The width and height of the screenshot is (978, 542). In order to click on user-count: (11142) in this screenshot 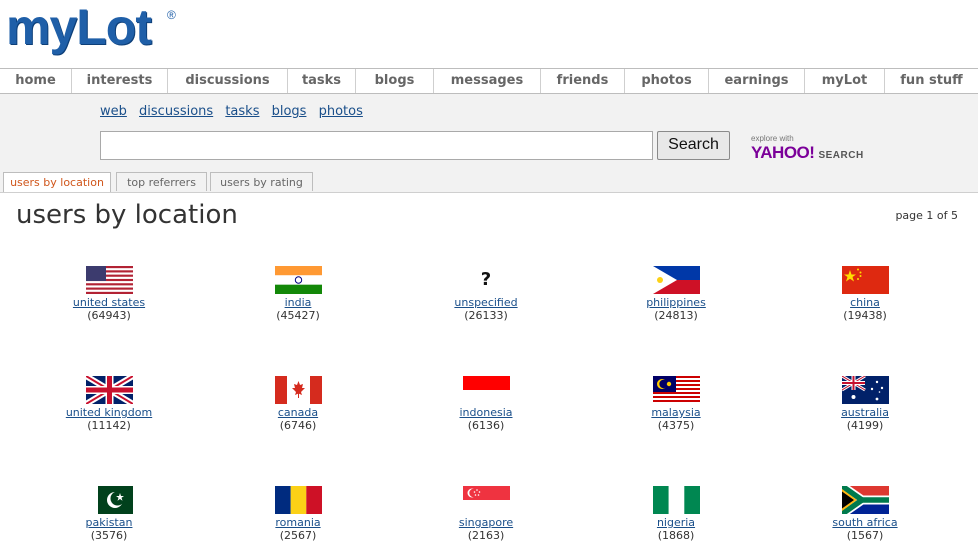, I will do `click(109, 425)`.